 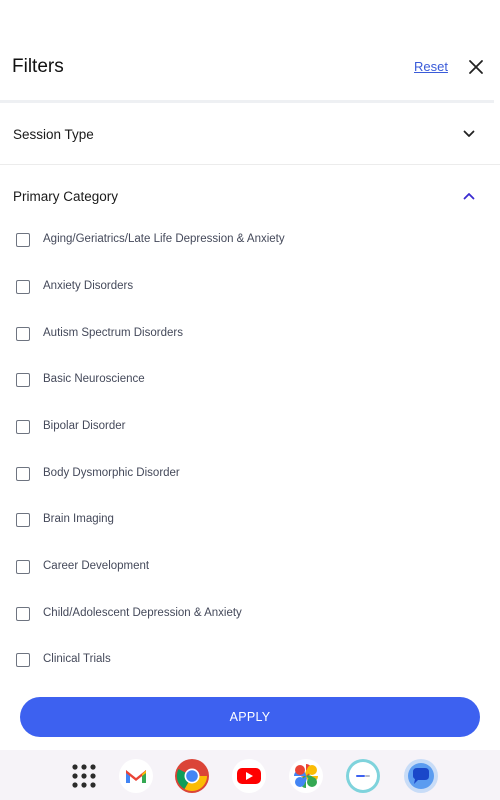 What do you see at coordinates (250, 614) in the screenshot?
I see `category-checkbox-item: Child/Adolescent Depression & Anxiety` at bounding box center [250, 614].